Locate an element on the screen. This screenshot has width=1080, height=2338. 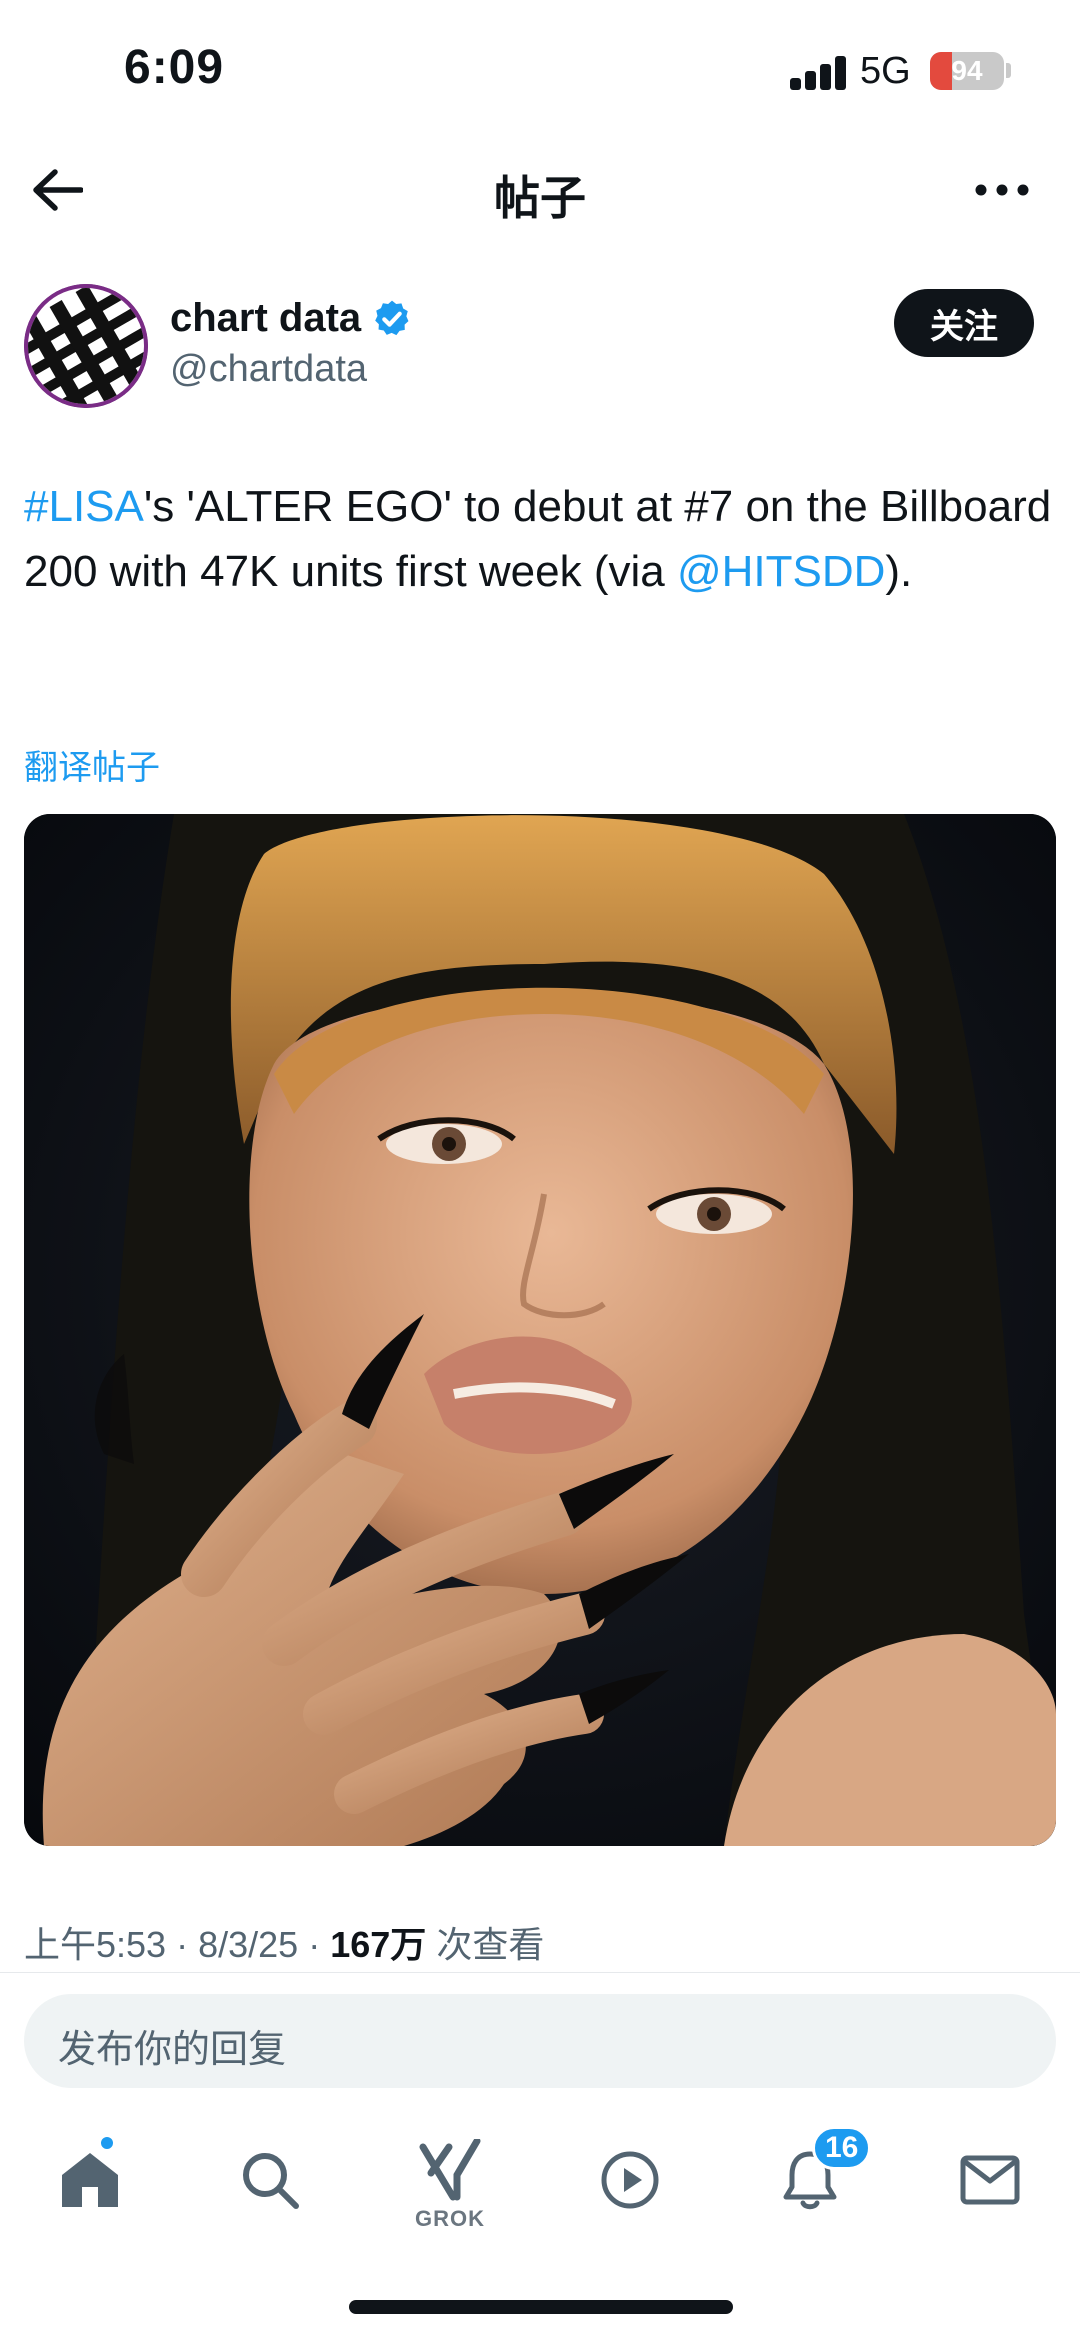
battery-percent: 94 is located at coordinates (967, 70).